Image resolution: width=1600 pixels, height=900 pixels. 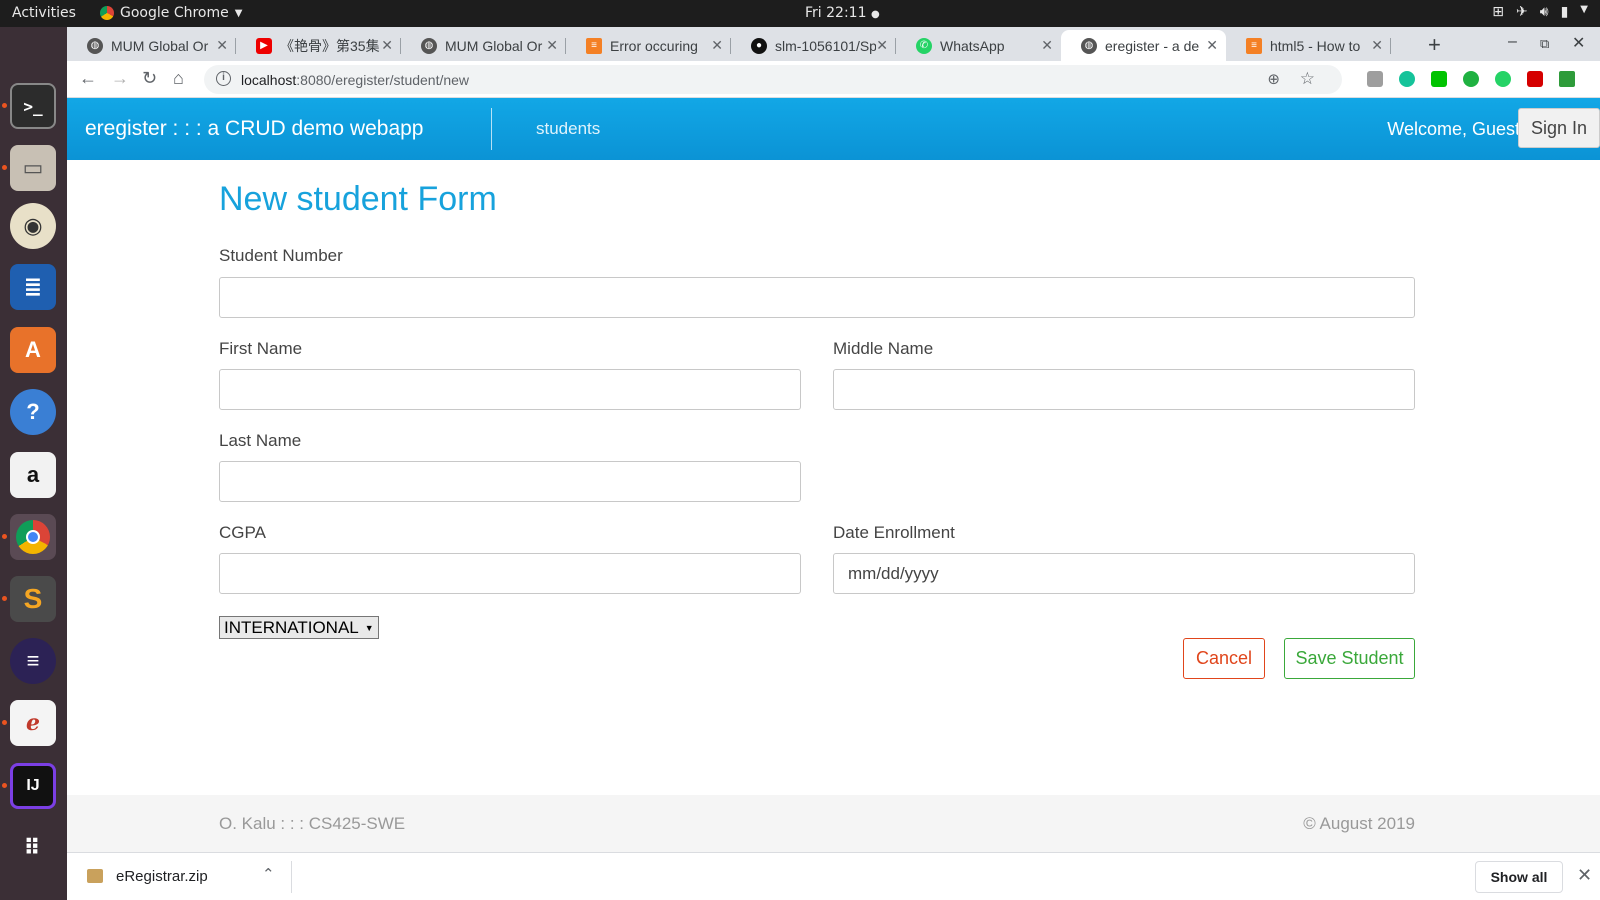 I want to click on forward-arrow-icon: →, so click(x=120, y=78).